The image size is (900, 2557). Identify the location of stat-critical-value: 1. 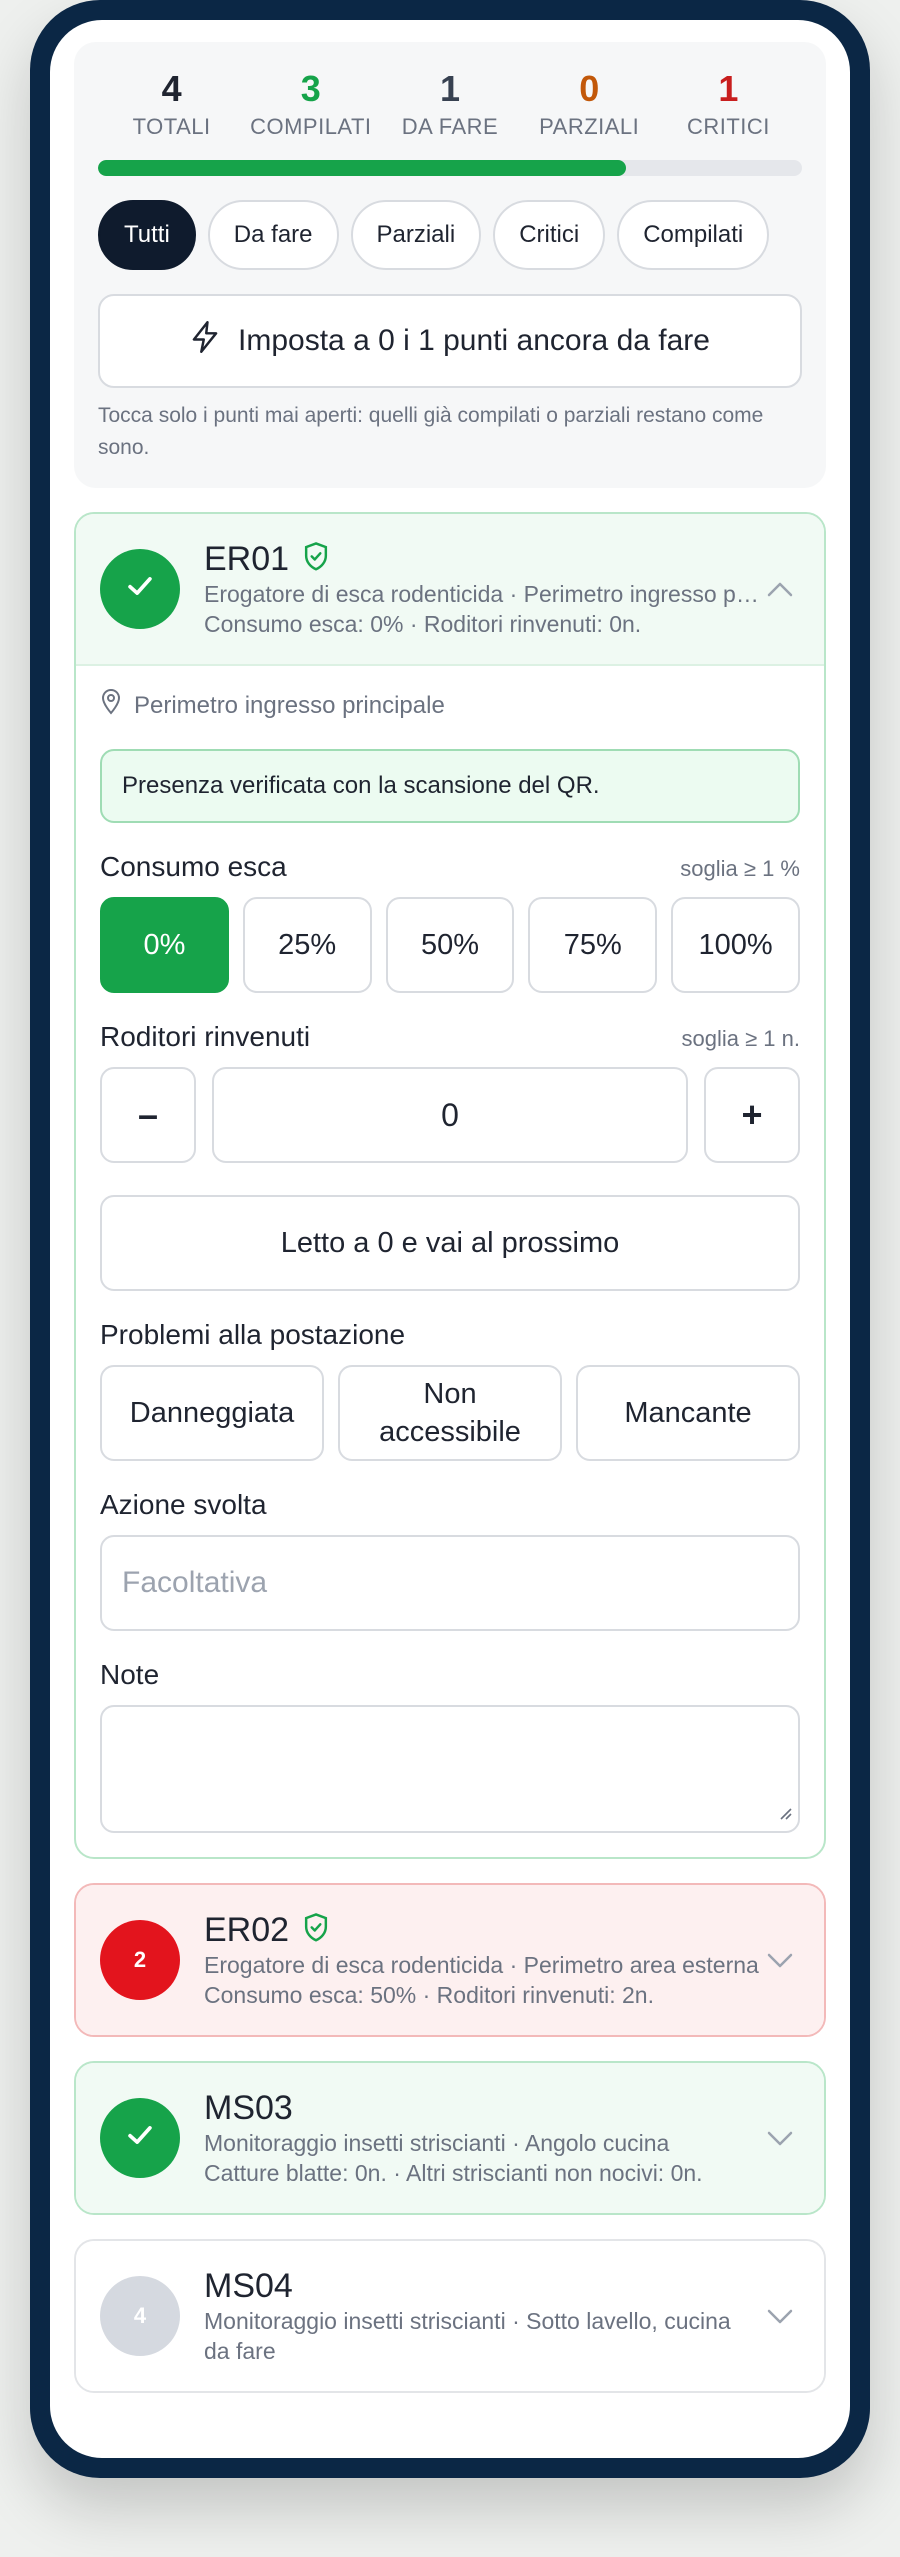
(728, 88).